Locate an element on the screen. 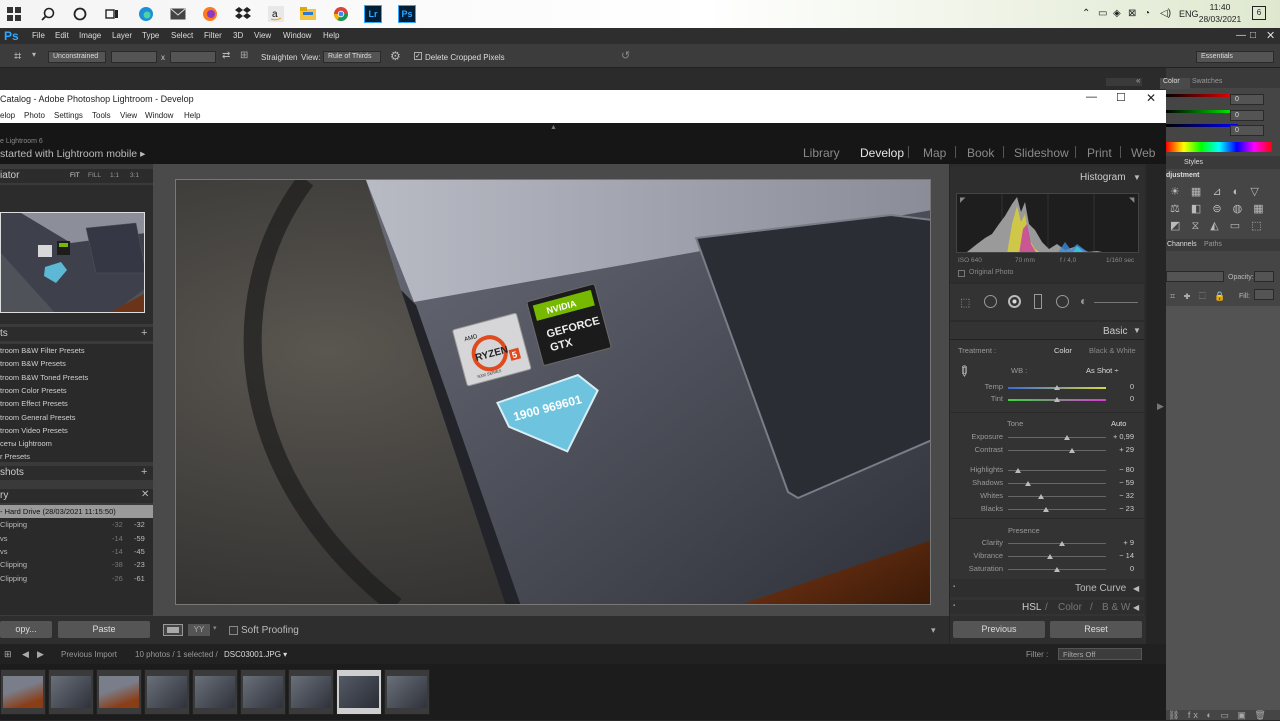 This screenshot has width=1280, height=721. ps-menu-image: Image is located at coordinates (90, 35).